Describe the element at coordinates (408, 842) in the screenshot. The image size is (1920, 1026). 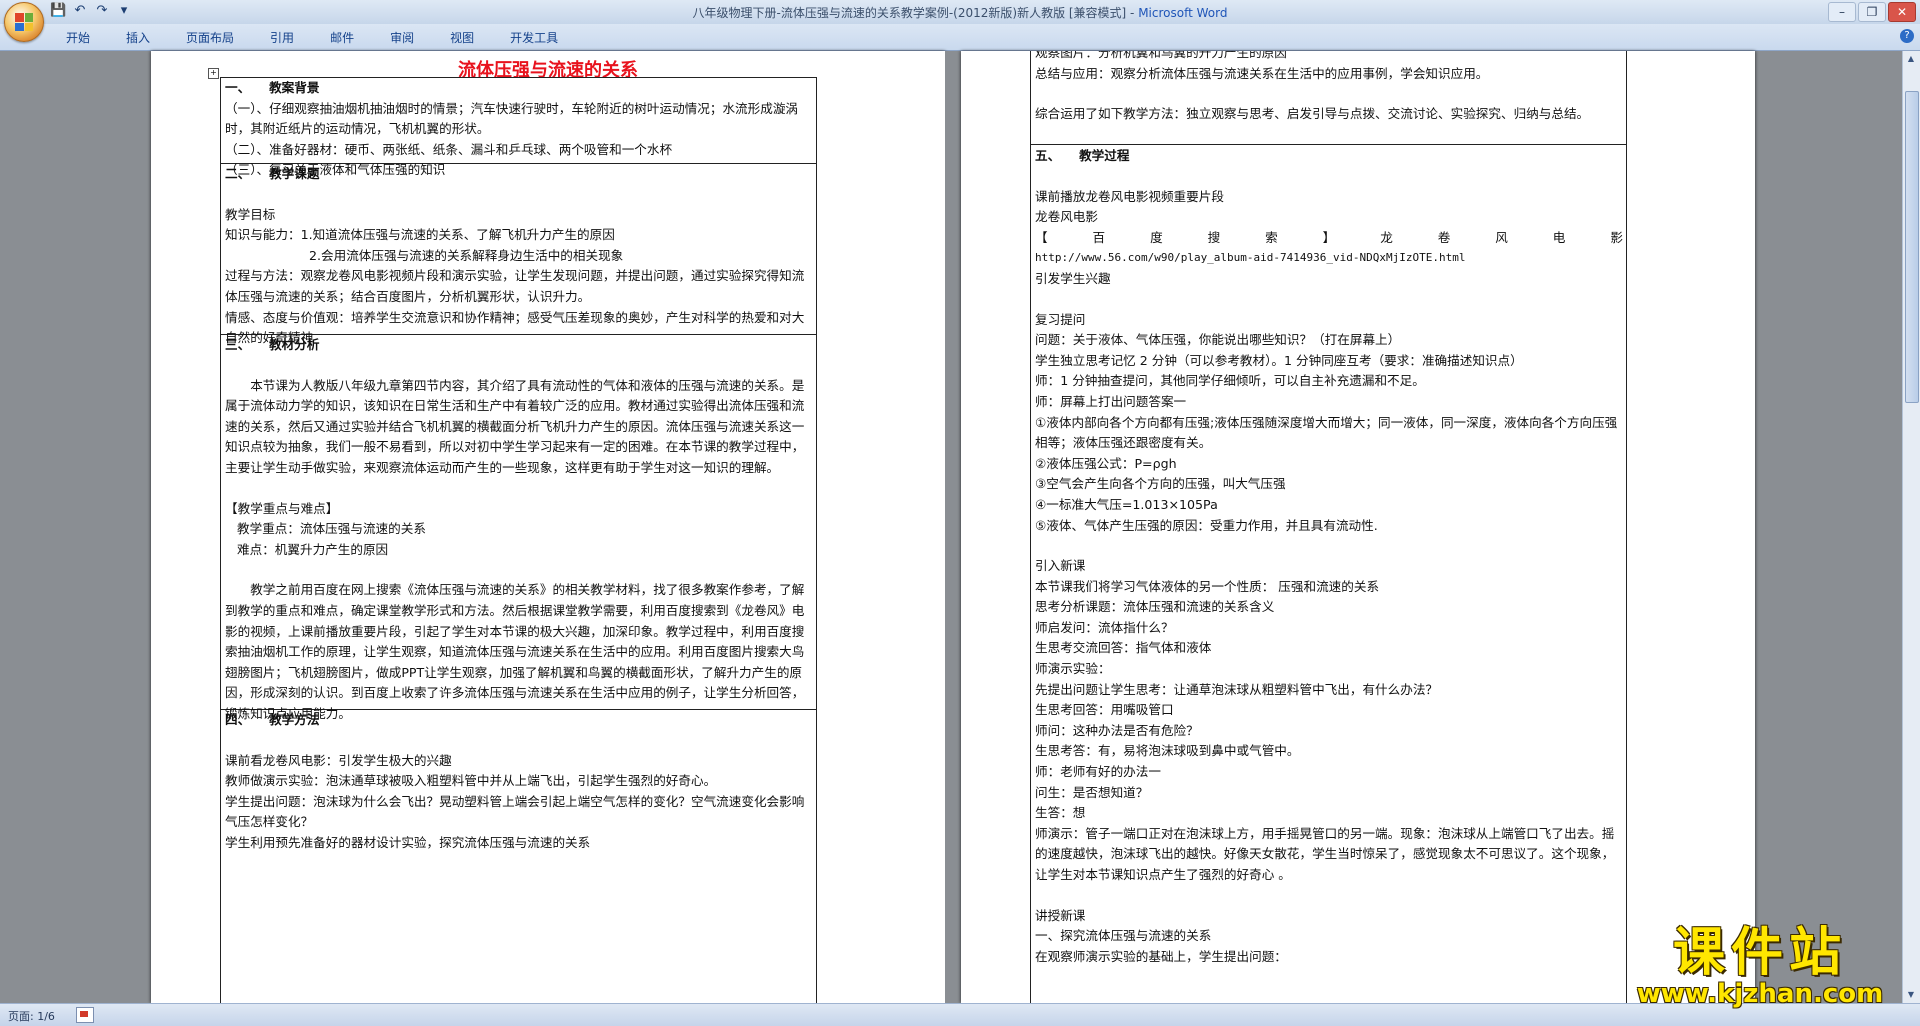
I see `method-line: 学生利用预先准备好的器材设计实验，探究流体压强与流速的关系` at that location.